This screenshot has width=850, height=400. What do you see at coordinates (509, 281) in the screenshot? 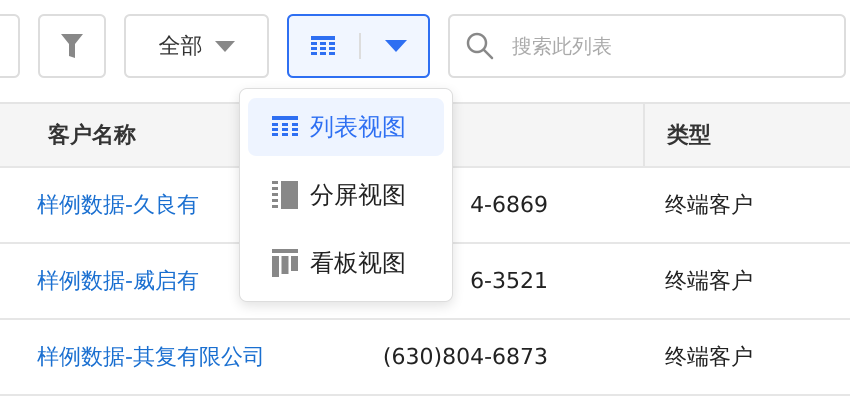
I see `table-cell: 6-3521` at bounding box center [509, 281].